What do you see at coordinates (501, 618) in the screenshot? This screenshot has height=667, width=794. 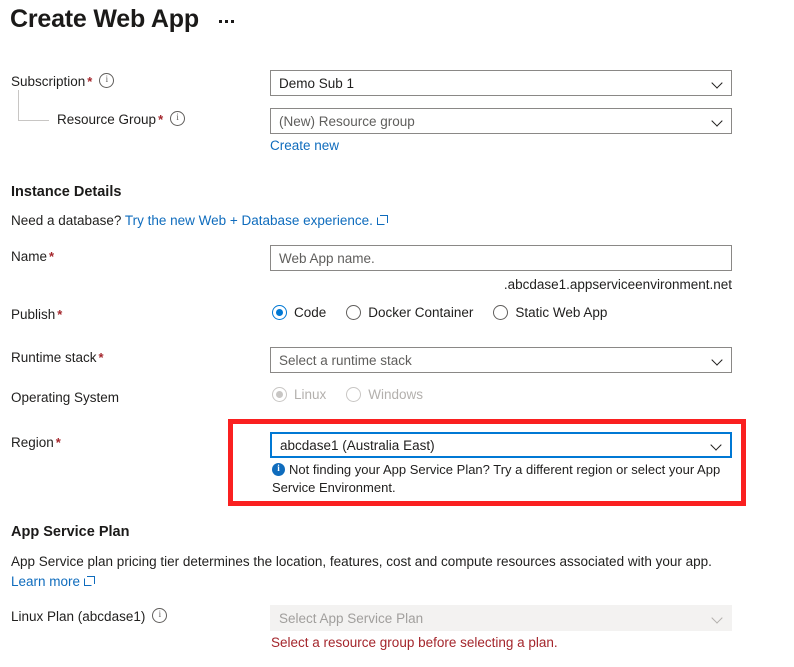 I see `app-service-plan-dropdown: Select App Service Plan` at bounding box center [501, 618].